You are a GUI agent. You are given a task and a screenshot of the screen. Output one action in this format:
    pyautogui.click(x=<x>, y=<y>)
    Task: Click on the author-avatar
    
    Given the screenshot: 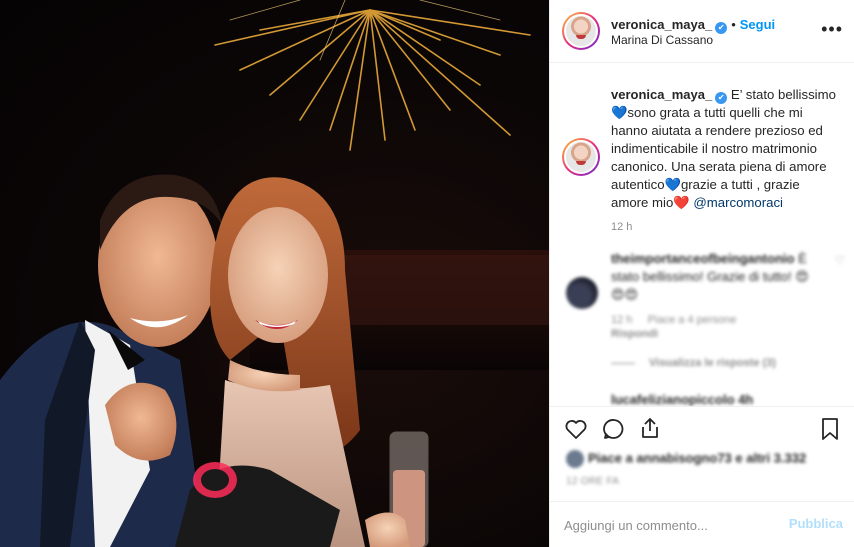 What is the action you would take?
    pyautogui.click(x=581, y=31)
    